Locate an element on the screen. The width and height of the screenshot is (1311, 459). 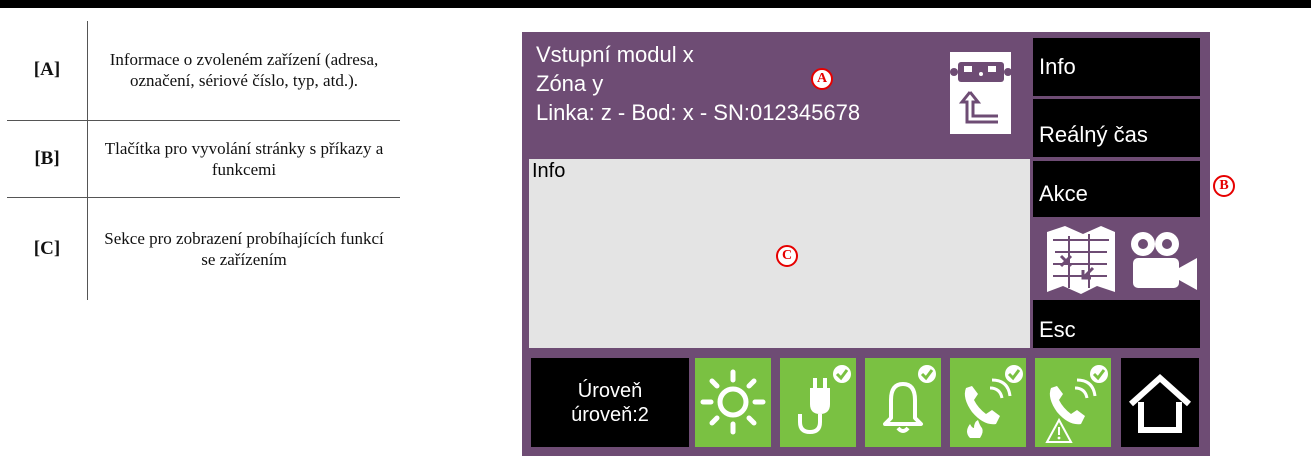
sun-button is located at coordinates (733, 402).